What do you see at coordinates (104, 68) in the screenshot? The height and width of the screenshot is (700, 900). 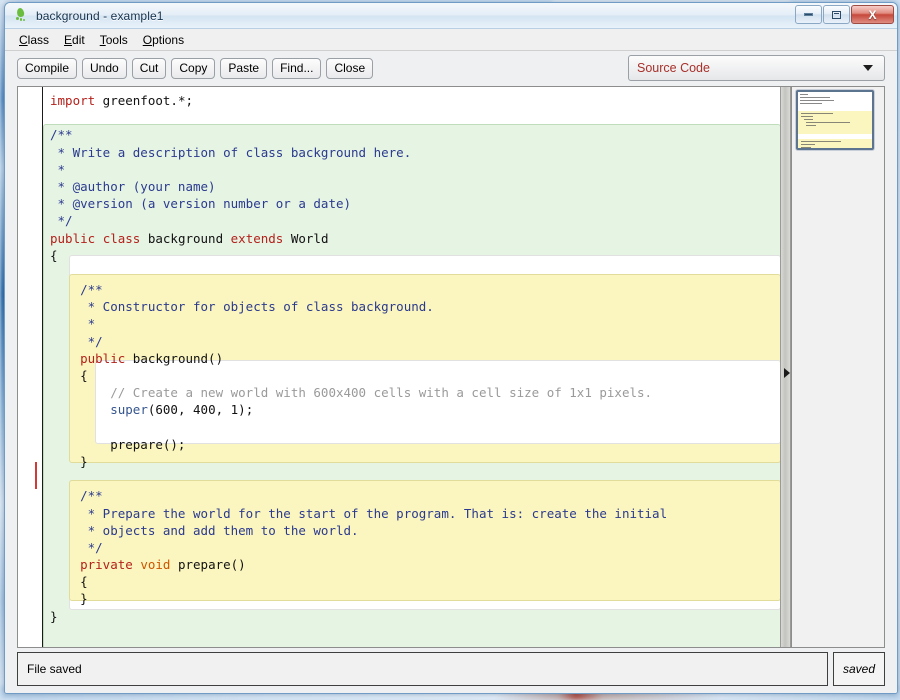 I see `undo-button: Undo` at bounding box center [104, 68].